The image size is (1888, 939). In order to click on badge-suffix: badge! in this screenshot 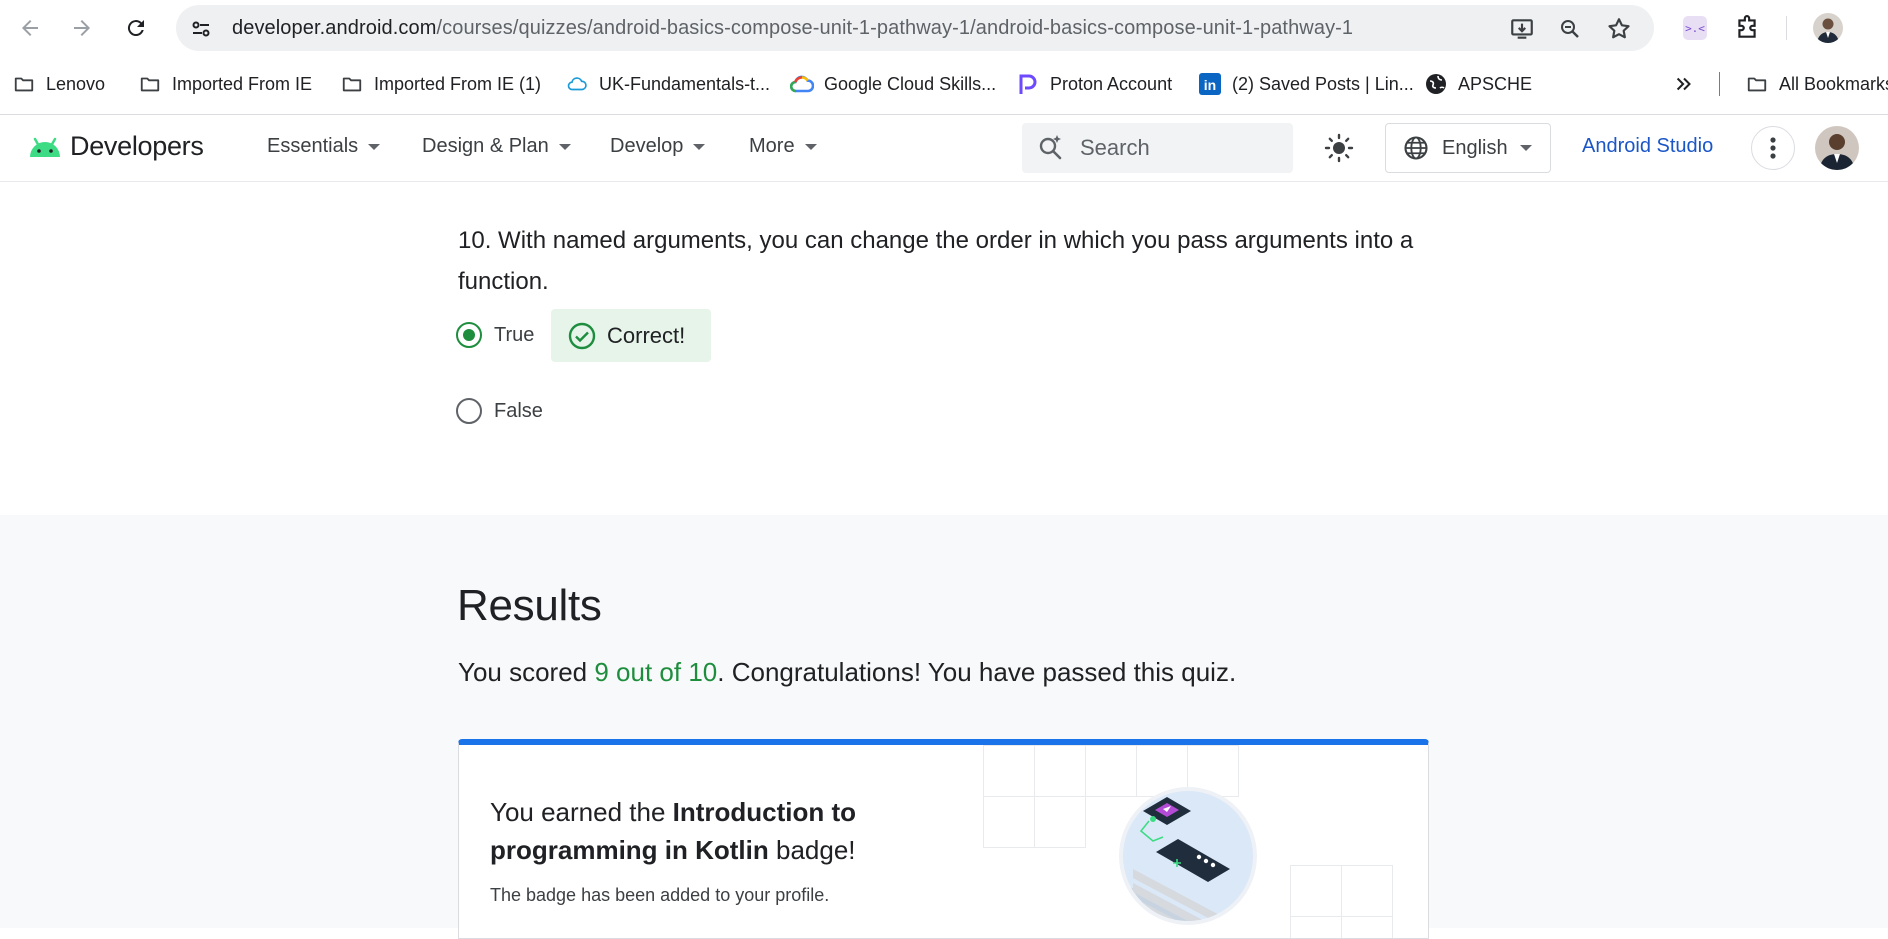, I will do `click(812, 850)`.